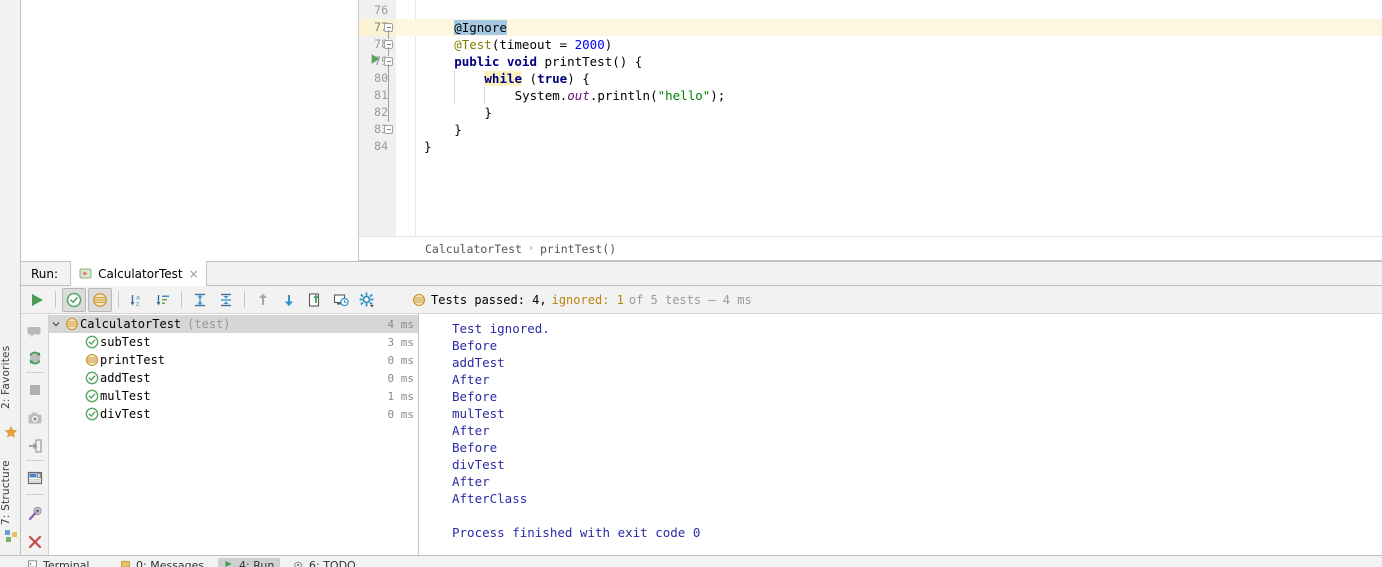 The image size is (1382, 567). Describe the element at coordinates (244, 299) in the screenshot. I see `toolbar-divider` at that location.